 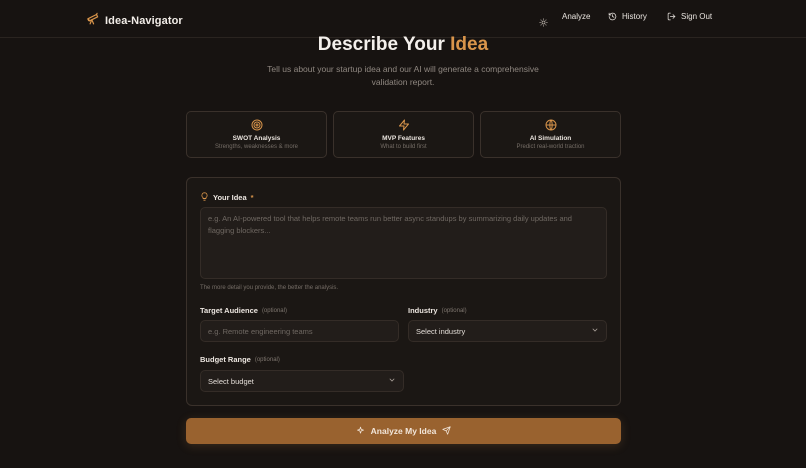 What do you see at coordinates (404, 127) in the screenshot?
I see `zap-icon` at bounding box center [404, 127].